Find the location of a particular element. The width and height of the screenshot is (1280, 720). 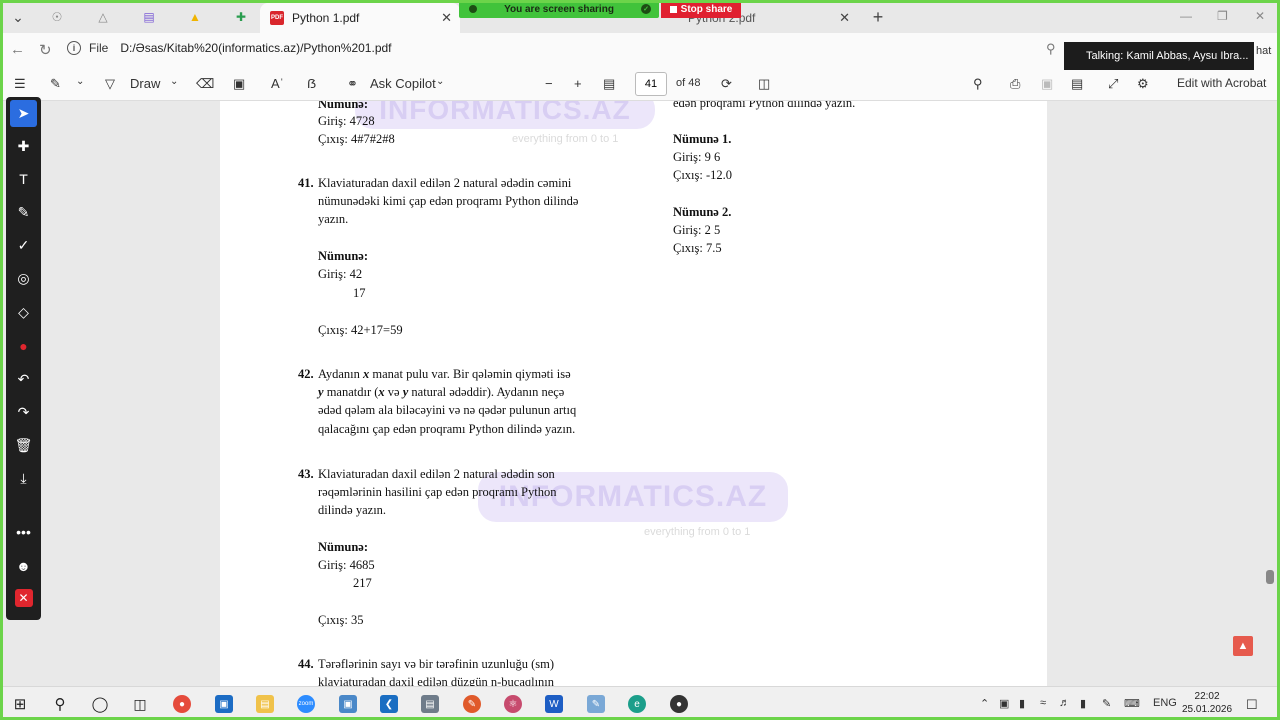

highlight-icon: ✎ is located at coordinates (55, 84).